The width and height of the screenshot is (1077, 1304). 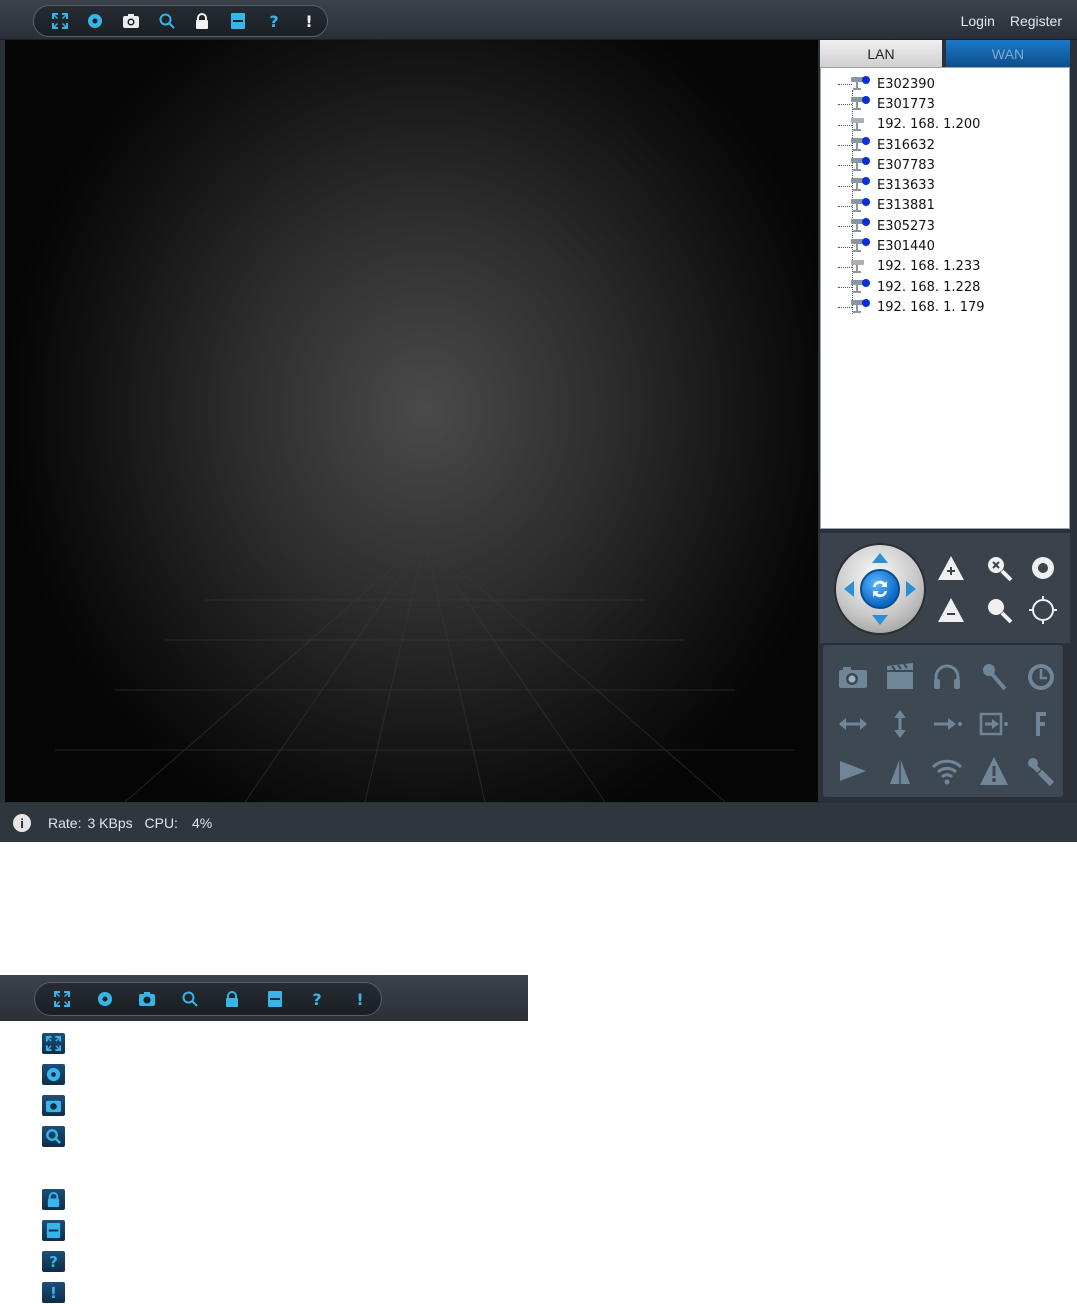 What do you see at coordinates (899, 723) in the screenshot?
I see `vertical-scan-icon` at bounding box center [899, 723].